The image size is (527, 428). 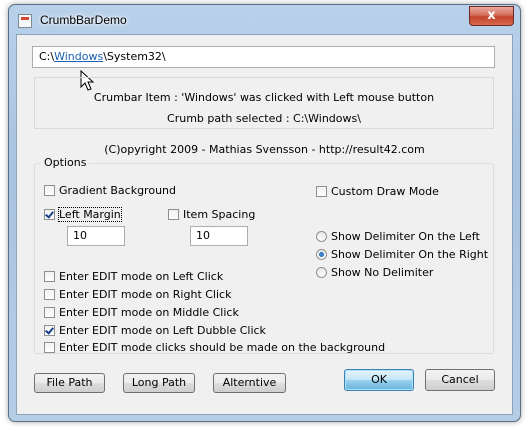 What do you see at coordinates (49, 312) in the screenshot?
I see `edit-middle-click-box` at bounding box center [49, 312].